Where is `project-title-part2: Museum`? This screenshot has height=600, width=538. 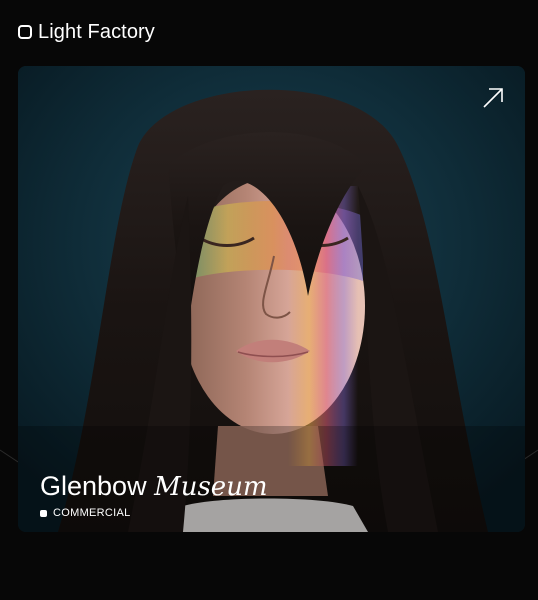
project-title-part2: Museum is located at coordinates (211, 487).